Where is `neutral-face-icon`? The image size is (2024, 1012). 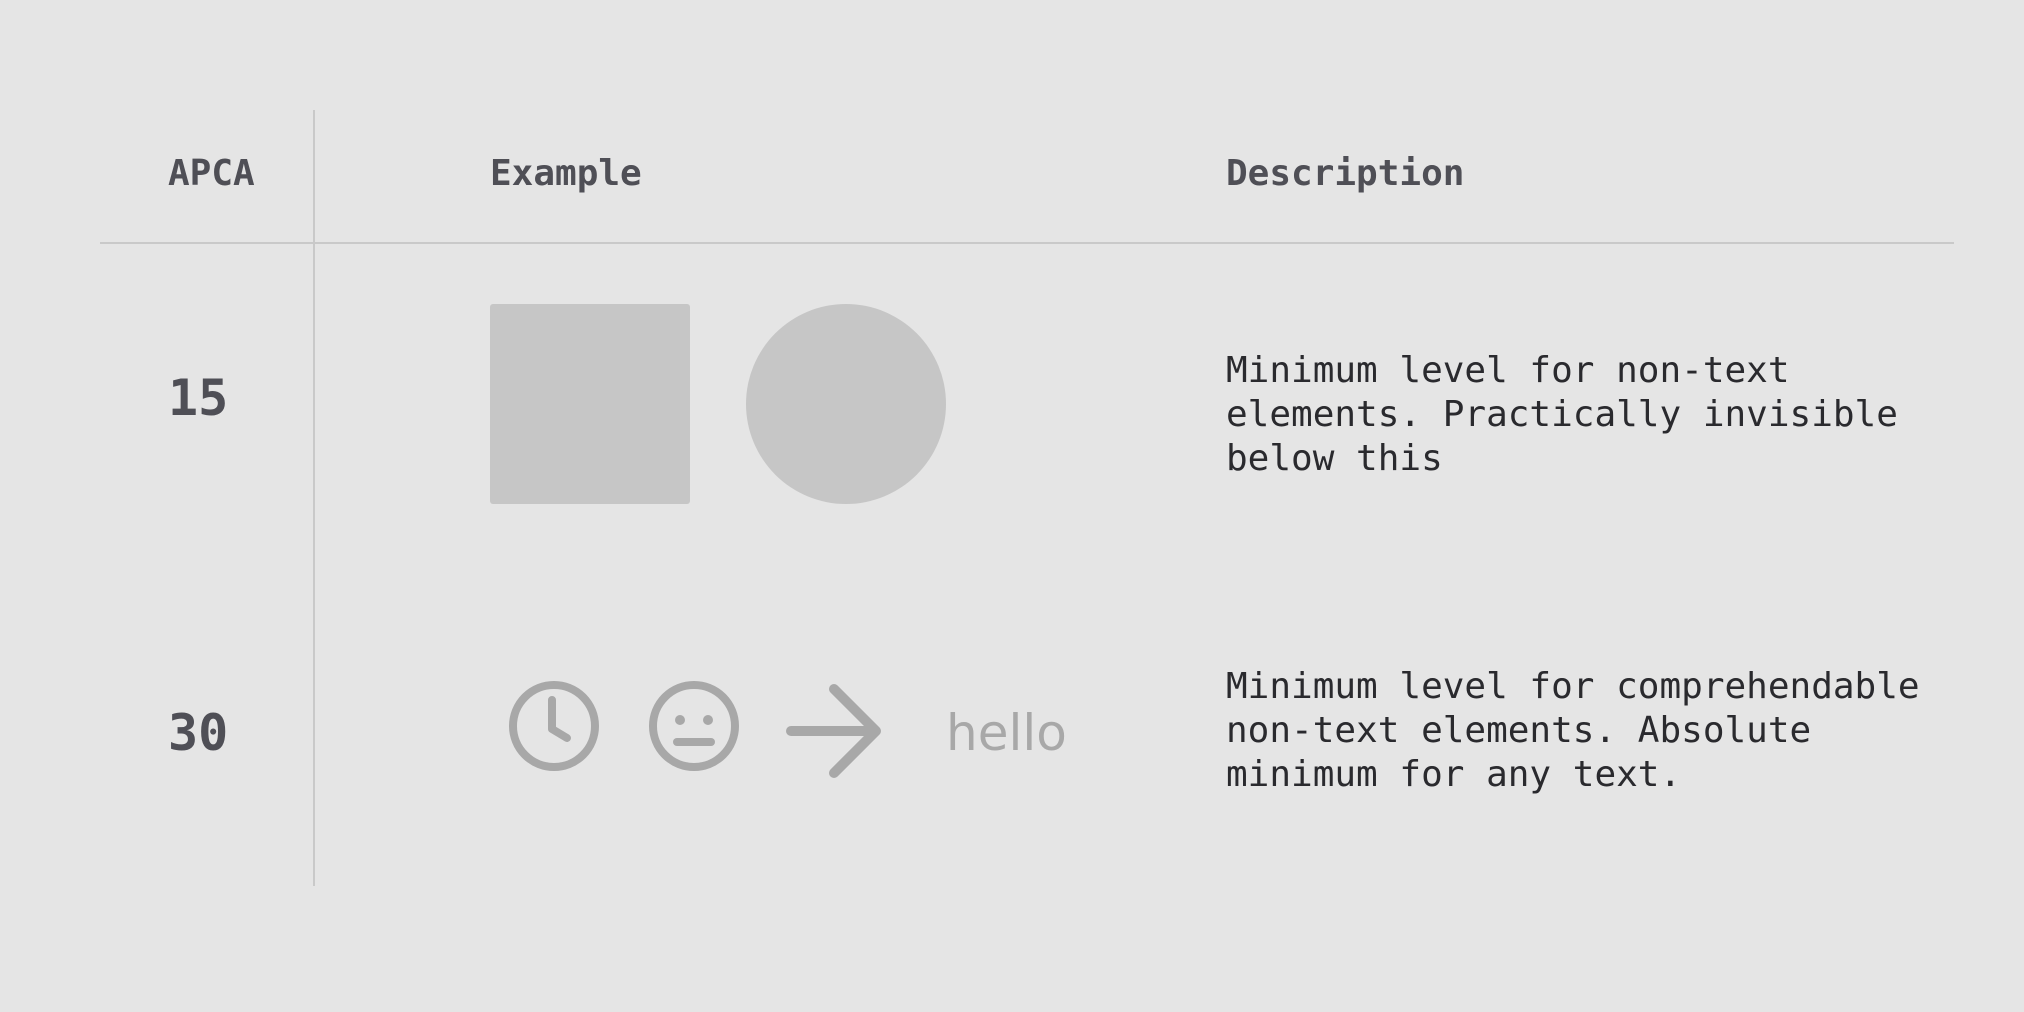
neutral-face-icon is located at coordinates (694, 726).